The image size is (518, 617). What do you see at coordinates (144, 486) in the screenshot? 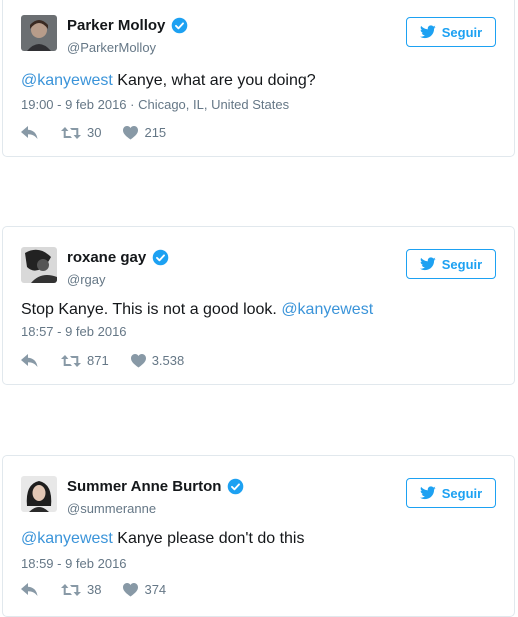
I see `display-name-text: Summer Anne Burton` at bounding box center [144, 486].